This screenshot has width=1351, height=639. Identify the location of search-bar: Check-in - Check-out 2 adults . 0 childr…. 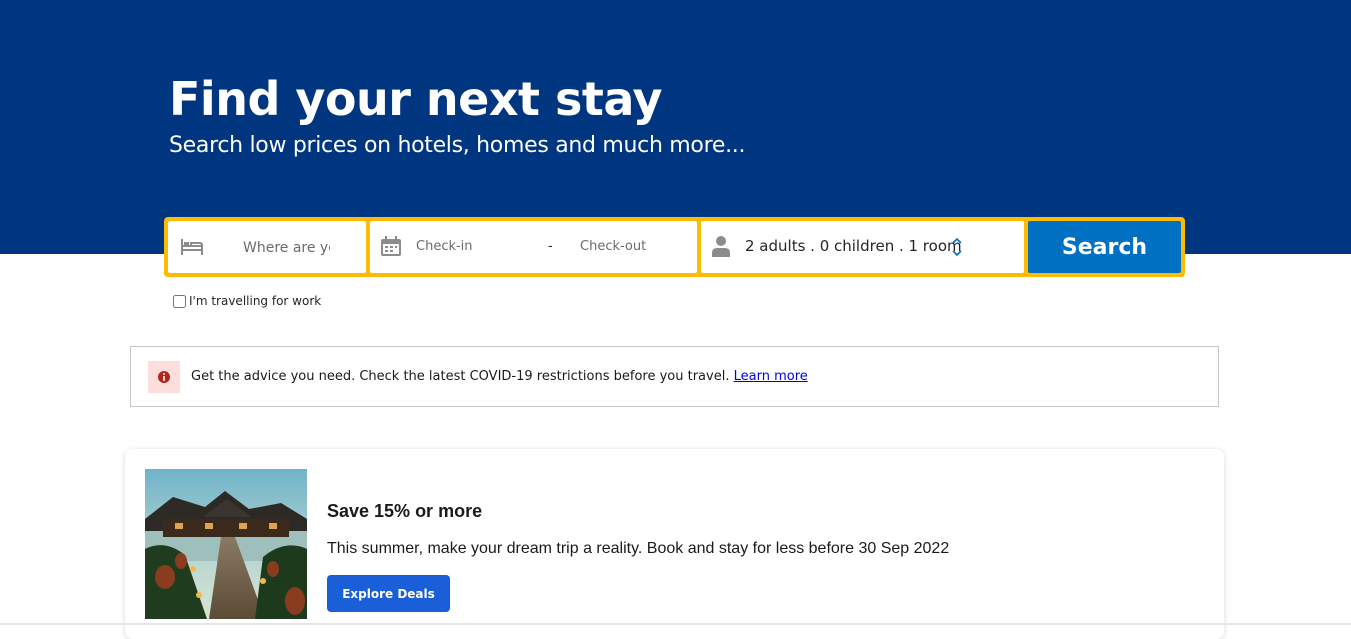
(674, 247).